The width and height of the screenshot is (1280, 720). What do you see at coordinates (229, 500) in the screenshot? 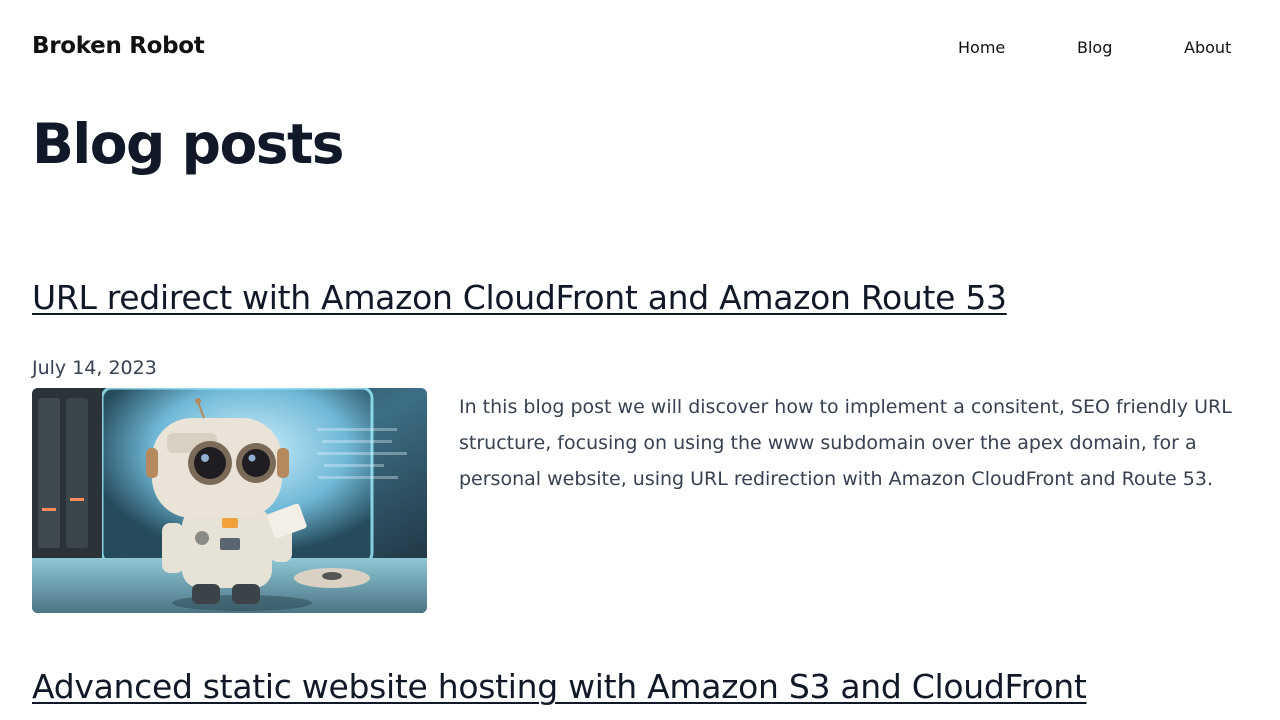
I see `post-thumbnail-image` at bounding box center [229, 500].